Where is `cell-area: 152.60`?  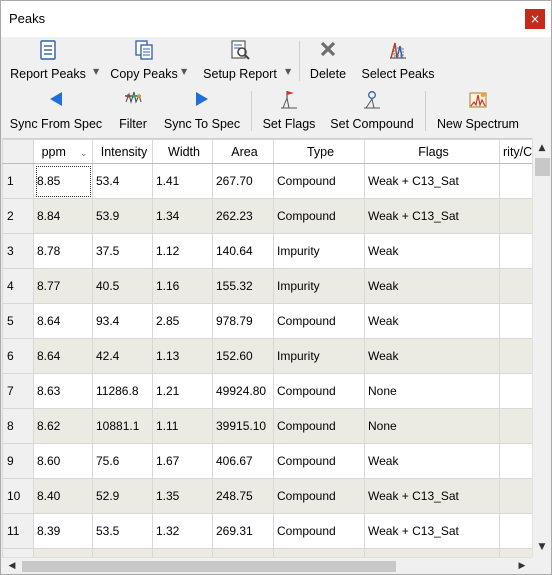 cell-area: 152.60 is located at coordinates (243, 356).